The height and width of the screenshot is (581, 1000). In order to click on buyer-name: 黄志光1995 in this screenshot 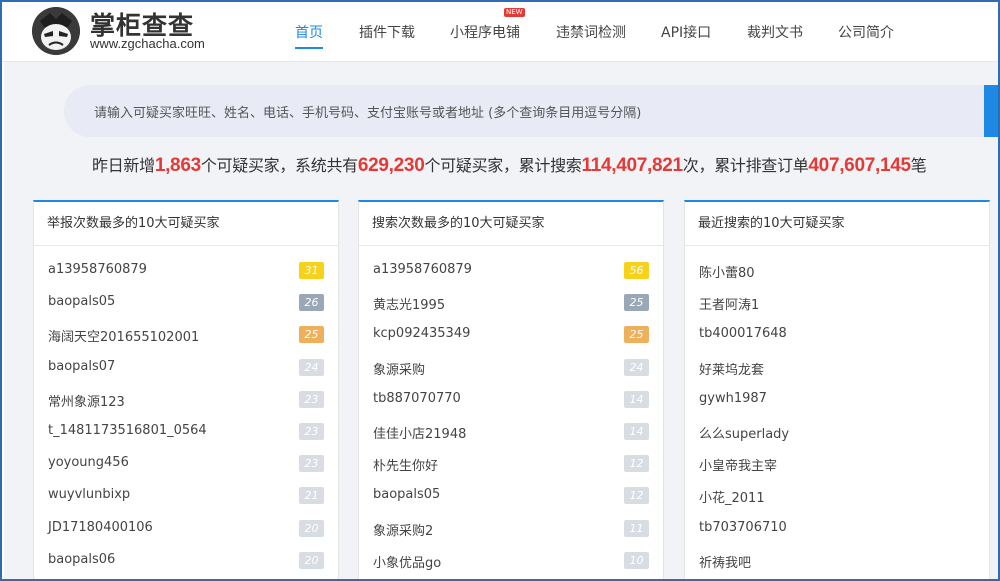, I will do `click(409, 303)`.